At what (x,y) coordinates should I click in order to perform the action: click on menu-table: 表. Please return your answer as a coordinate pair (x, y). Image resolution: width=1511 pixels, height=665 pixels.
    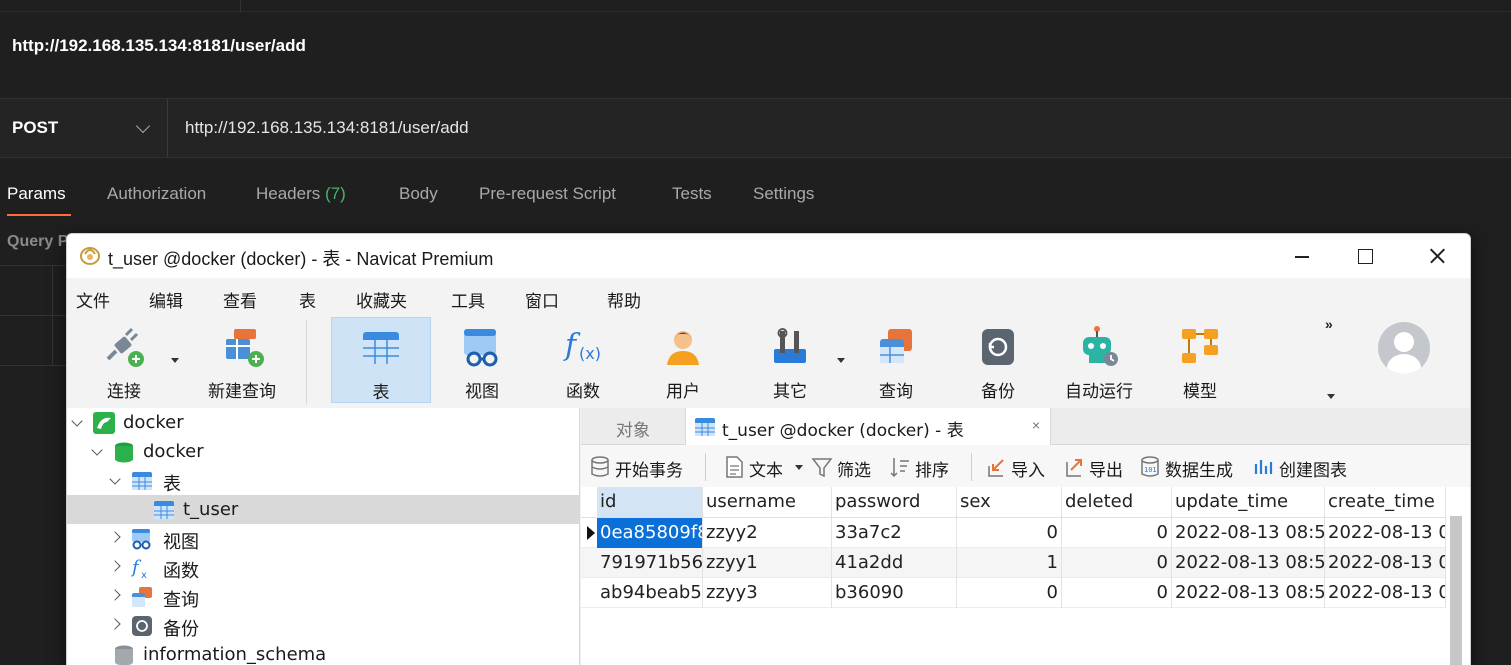
    Looking at the image, I should click on (307, 299).